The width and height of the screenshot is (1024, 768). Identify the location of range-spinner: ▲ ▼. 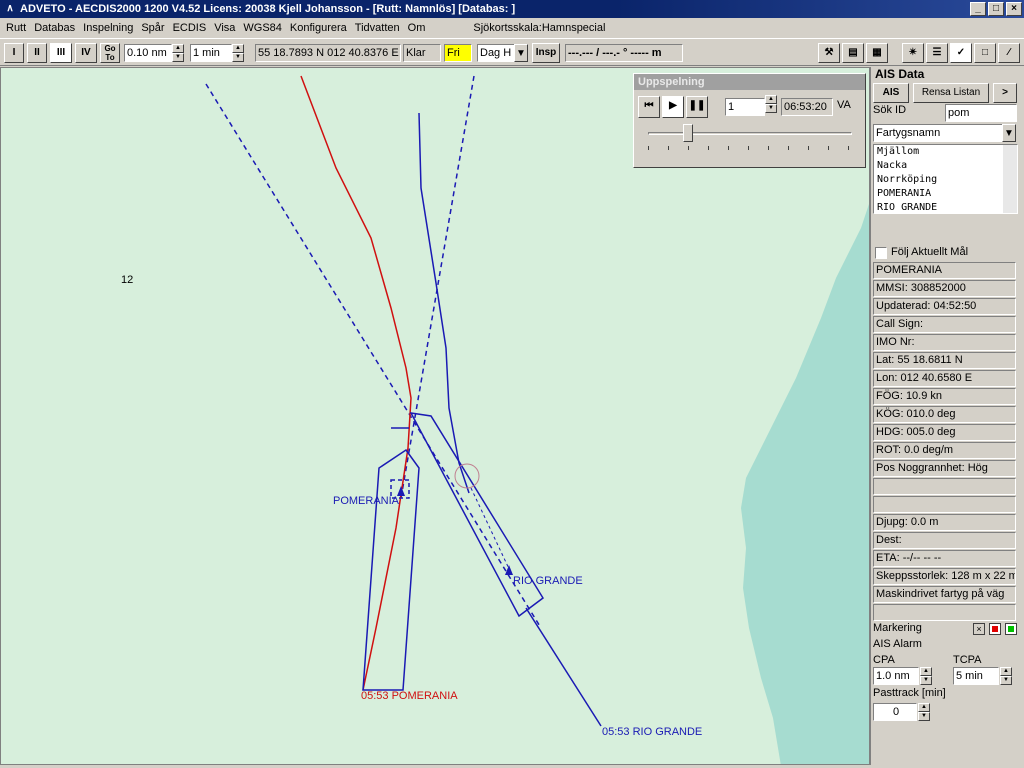
(178, 53).